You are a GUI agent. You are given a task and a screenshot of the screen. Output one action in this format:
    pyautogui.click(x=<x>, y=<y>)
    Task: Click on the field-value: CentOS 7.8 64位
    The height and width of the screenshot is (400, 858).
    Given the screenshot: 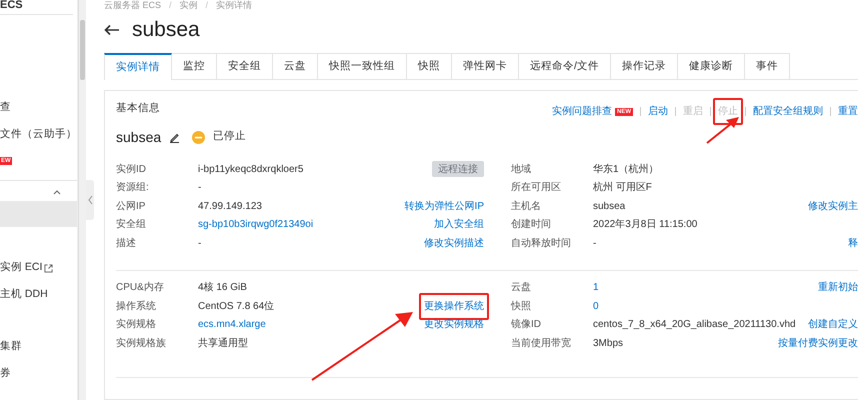 What is the action you would take?
    pyautogui.click(x=237, y=307)
    